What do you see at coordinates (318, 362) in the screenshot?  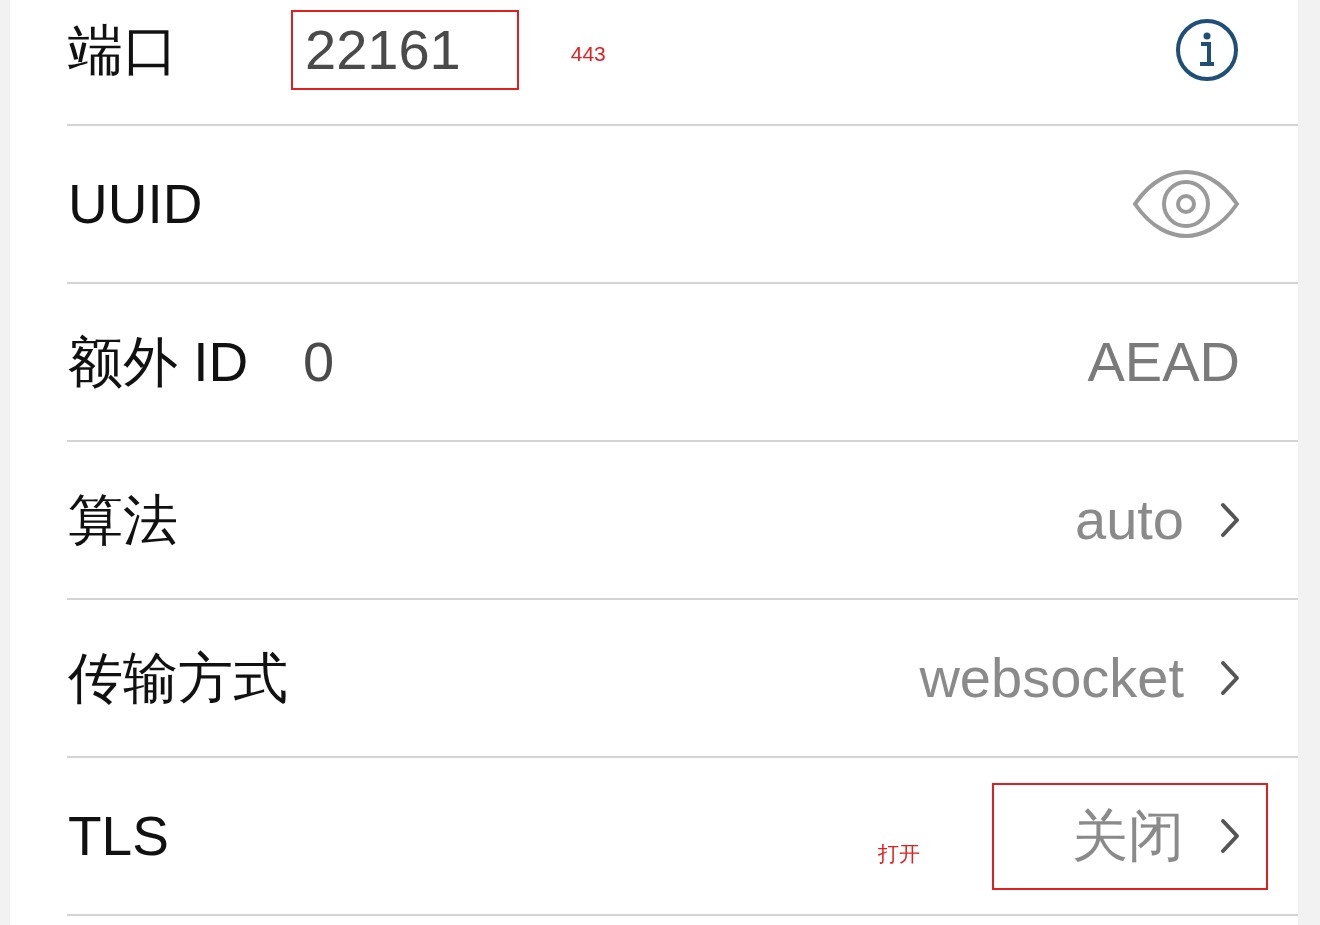 I see `field-value: 0` at bounding box center [318, 362].